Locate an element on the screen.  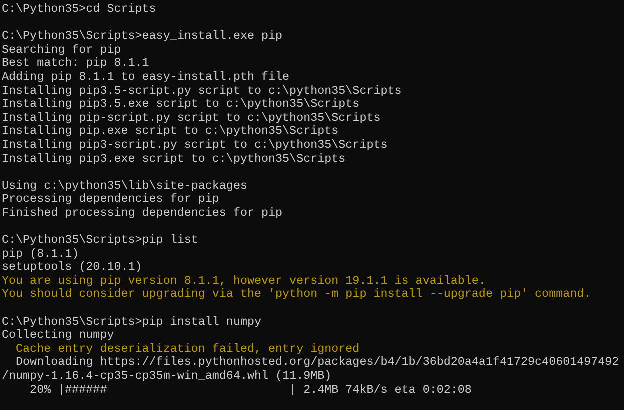
output-line: 20% |###### | 2.4MB 74kB/s eta 0:02:08 is located at coordinates (250, 389).